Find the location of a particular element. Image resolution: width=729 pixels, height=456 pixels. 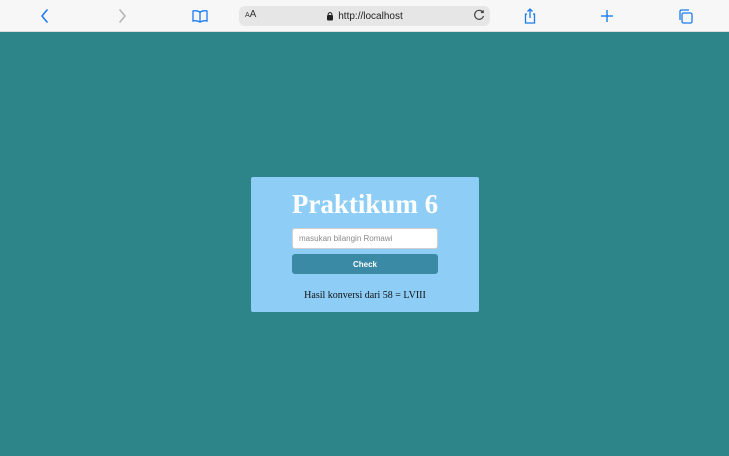

share-icon is located at coordinates (530, 16).